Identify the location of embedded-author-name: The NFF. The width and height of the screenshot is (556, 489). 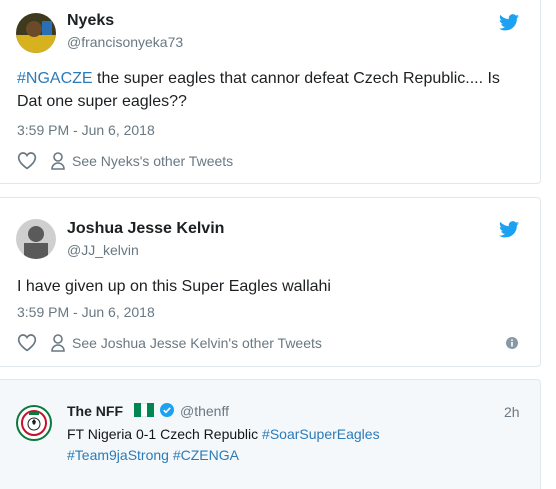
(95, 411).